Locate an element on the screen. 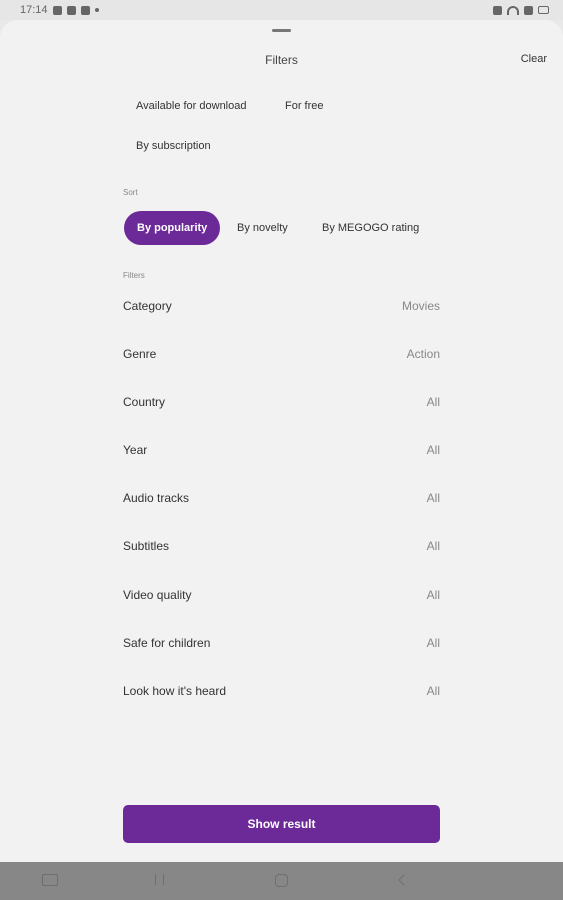 The width and height of the screenshot is (563, 900). filters-section-label: Filters is located at coordinates (134, 275).